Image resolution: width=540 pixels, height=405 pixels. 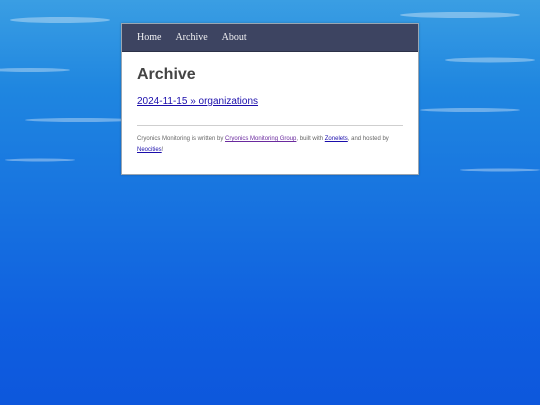 I want to click on footer-zonelets-link: Zonelets, so click(x=336, y=139).